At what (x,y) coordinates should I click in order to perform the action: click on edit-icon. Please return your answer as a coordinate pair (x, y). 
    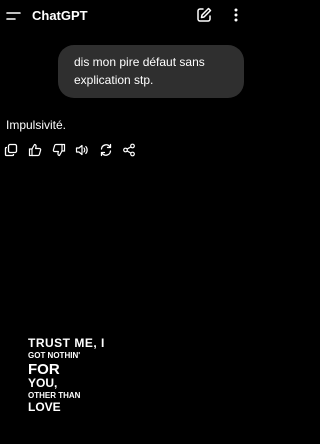
    Looking at the image, I should click on (204, 14).